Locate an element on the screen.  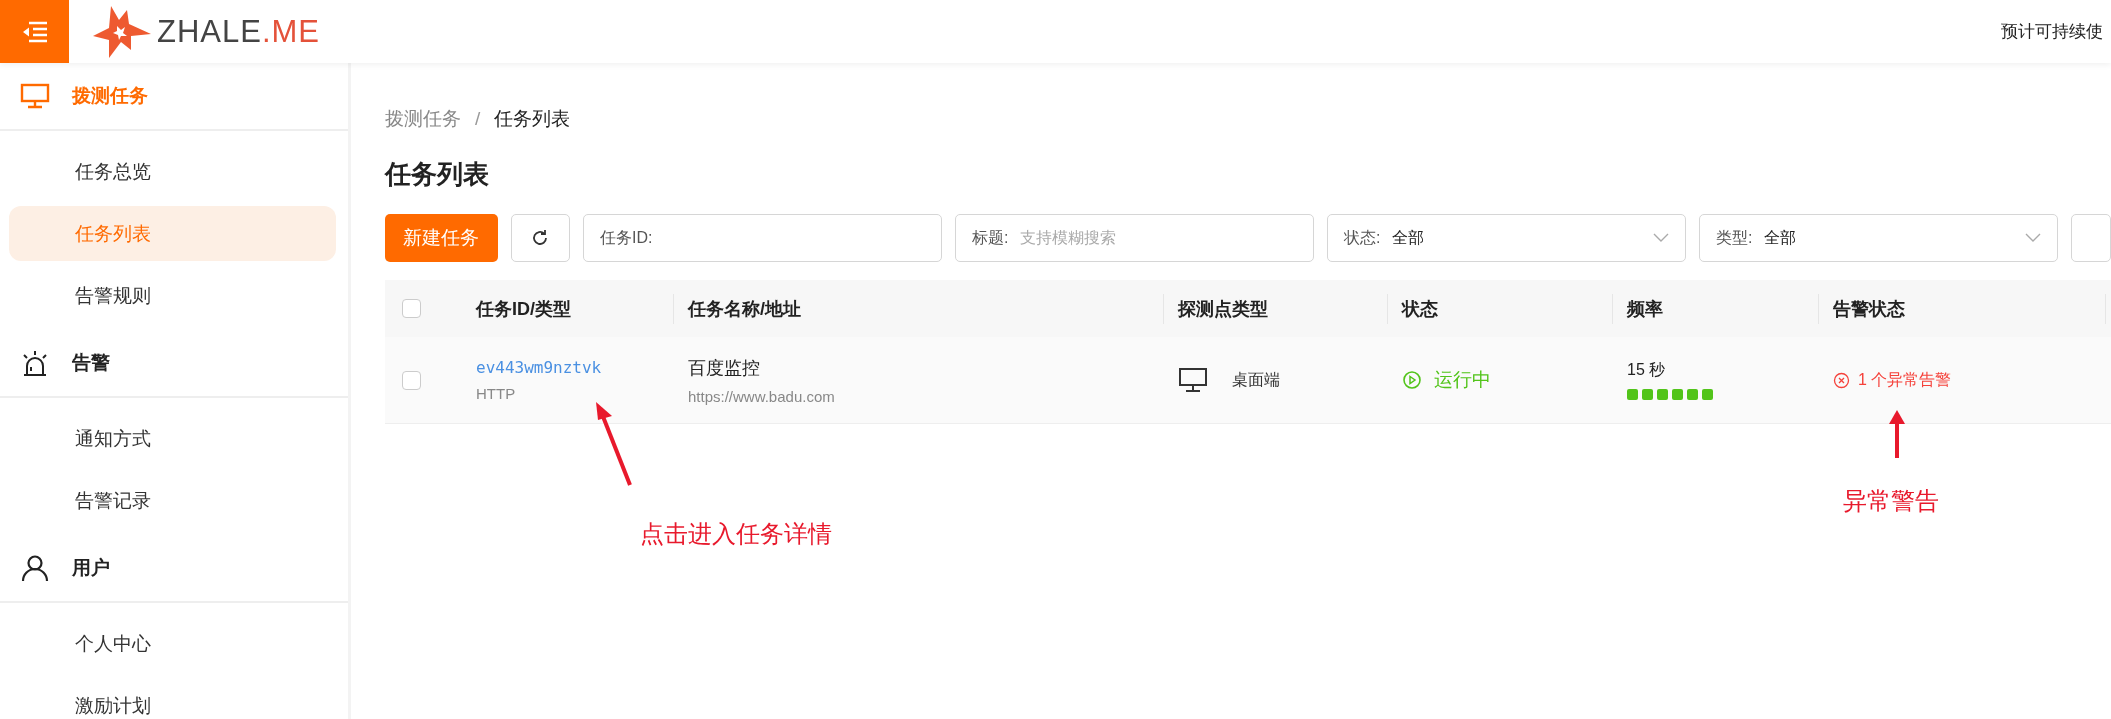
sidebar-item: 任务总览 is located at coordinates (172, 171).